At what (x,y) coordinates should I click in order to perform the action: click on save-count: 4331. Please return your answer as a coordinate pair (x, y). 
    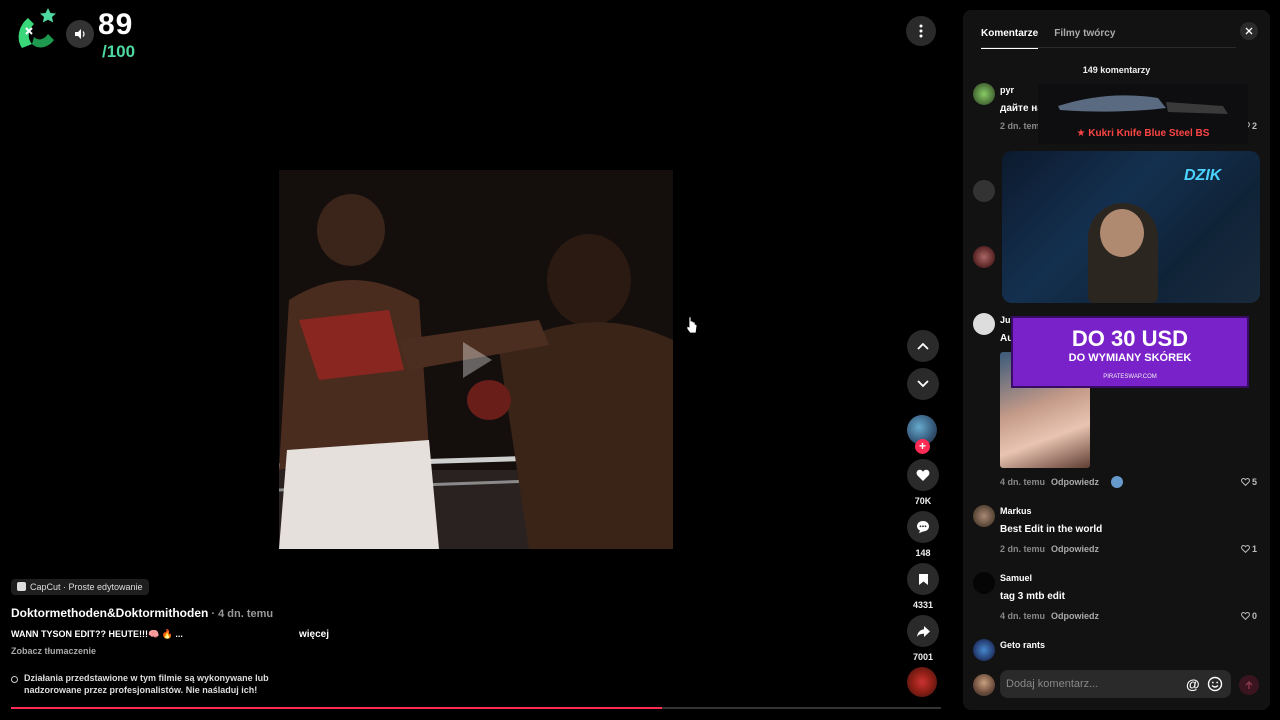
    Looking at the image, I should click on (923, 605).